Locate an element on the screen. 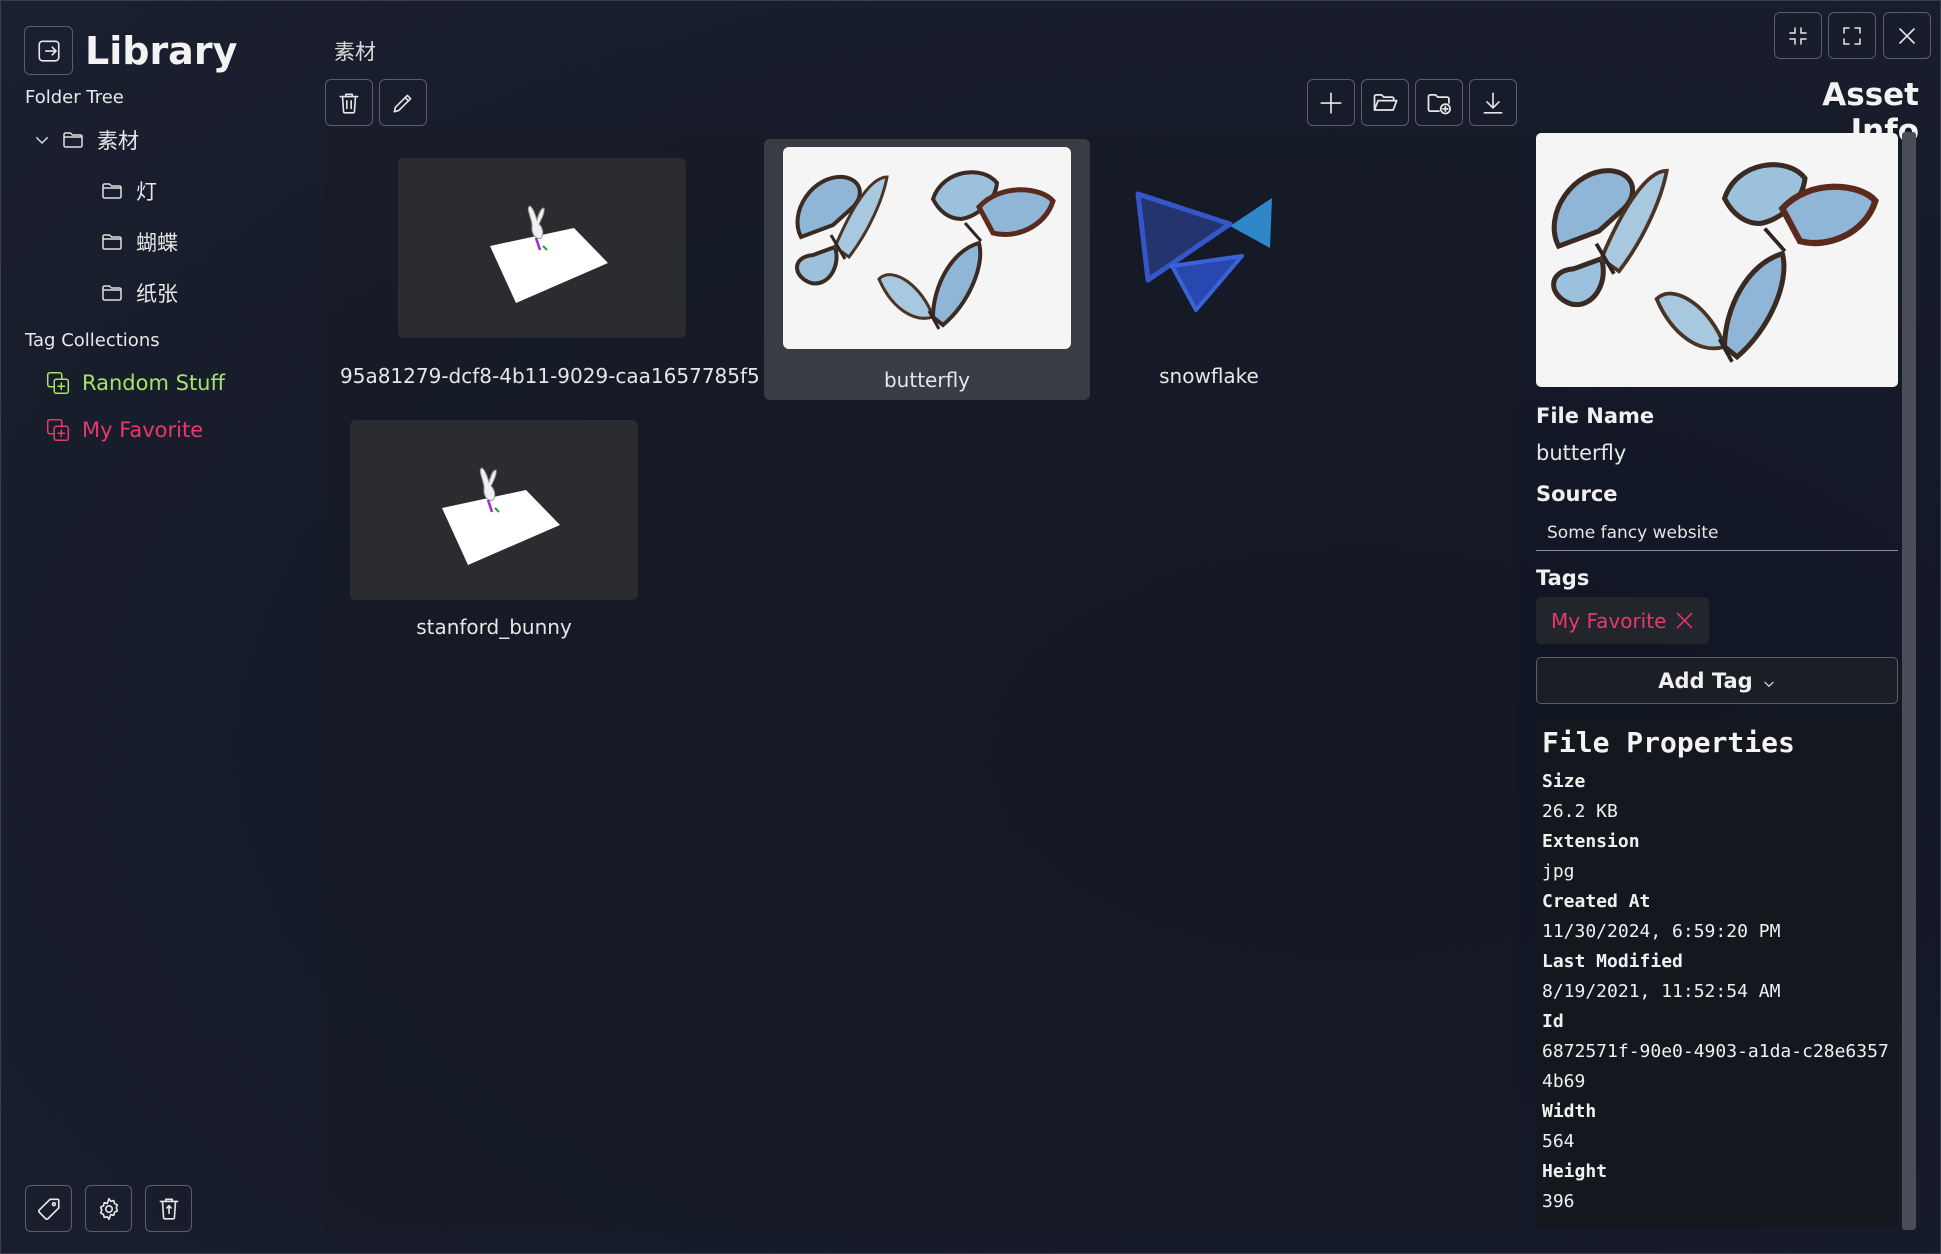 This screenshot has width=1941, height=1254. asset-preview is located at coordinates (1717, 260).